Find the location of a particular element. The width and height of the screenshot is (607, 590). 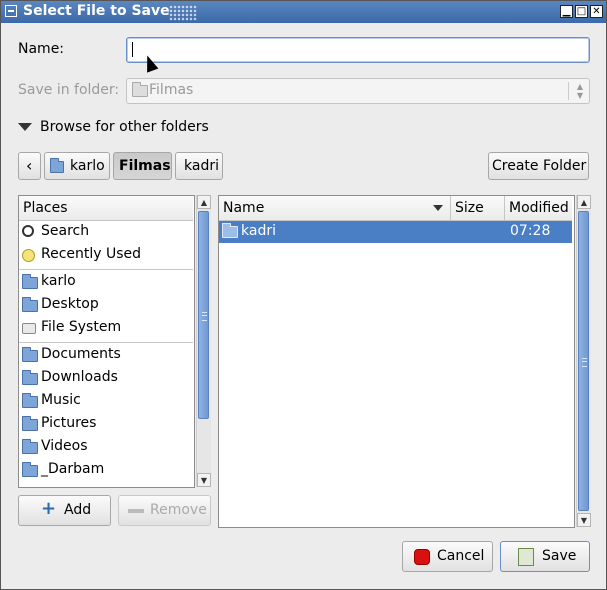

places-item-desktop: Desktop is located at coordinates (106, 305).